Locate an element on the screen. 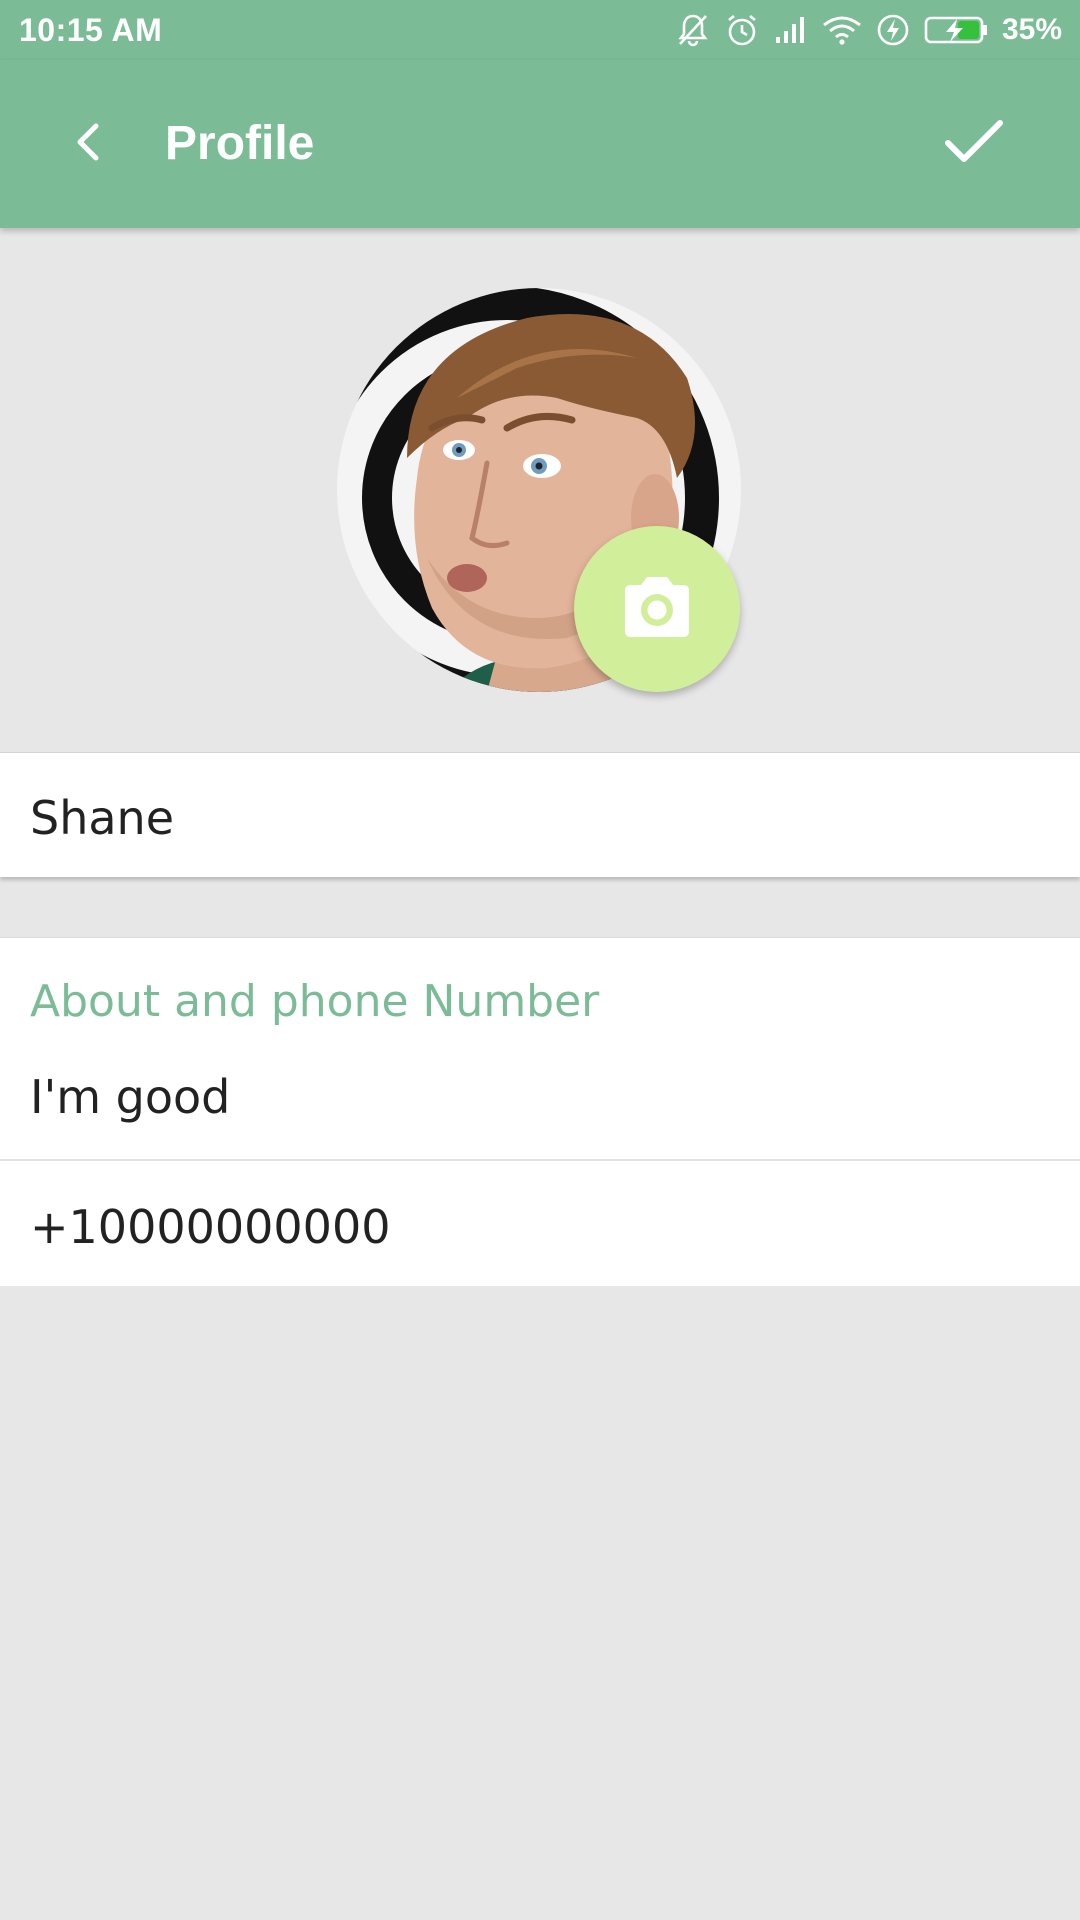 The height and width of the screenshot is (1920, 1080). bell-muted-icon is located at coordinates (693, 30).